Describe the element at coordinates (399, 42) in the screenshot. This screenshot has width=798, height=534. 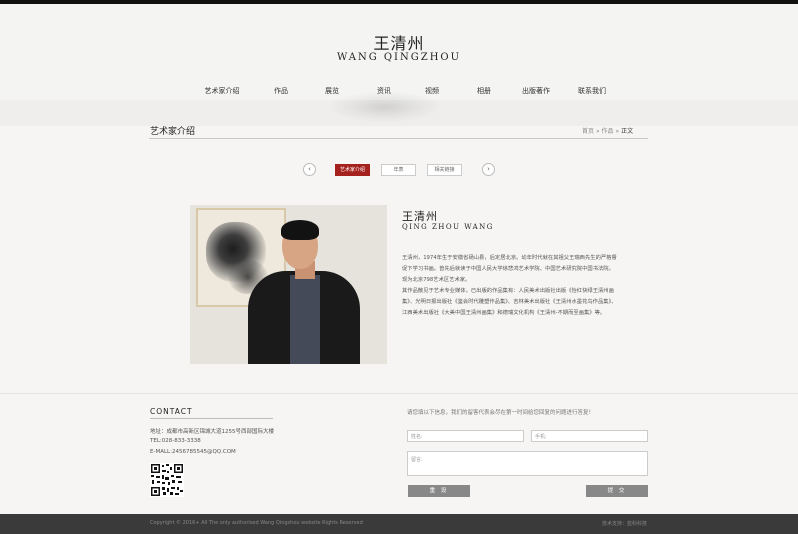
I see `site-logo-cn: 王清州` at that location.